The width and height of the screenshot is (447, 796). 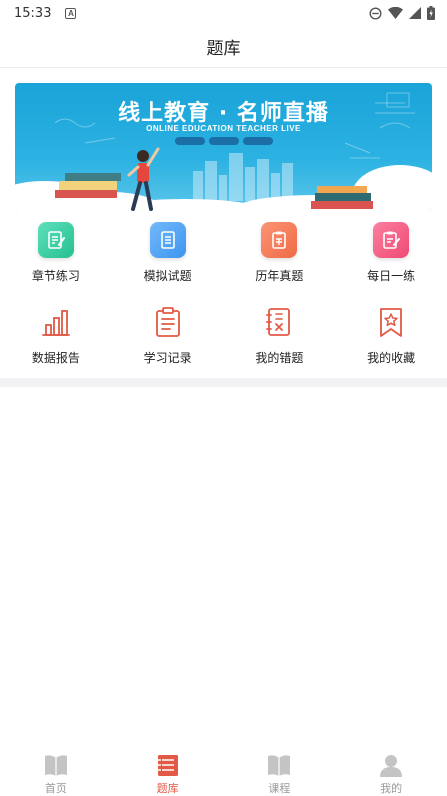 What do you see at coordinates (55, 240) in the screenshot?
I see `chapter-practice-icon` at bounding box center [55, 240].